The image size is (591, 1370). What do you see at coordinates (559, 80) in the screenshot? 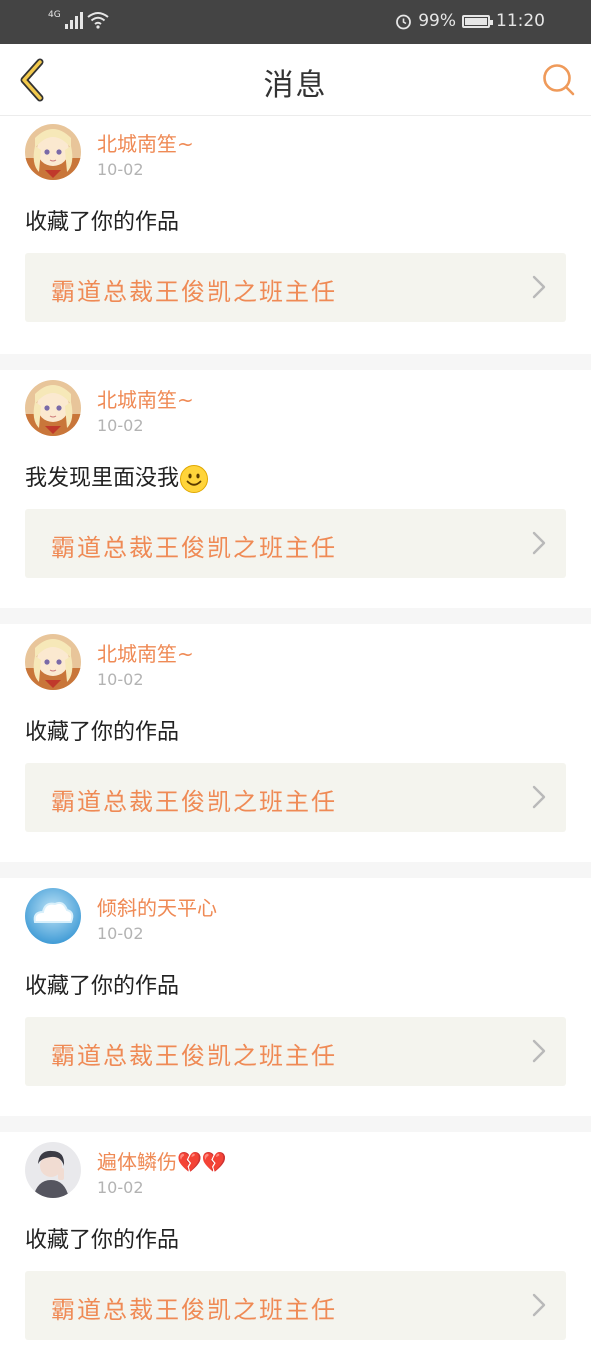
I see `search-icon` at bounding box center [559, 80].